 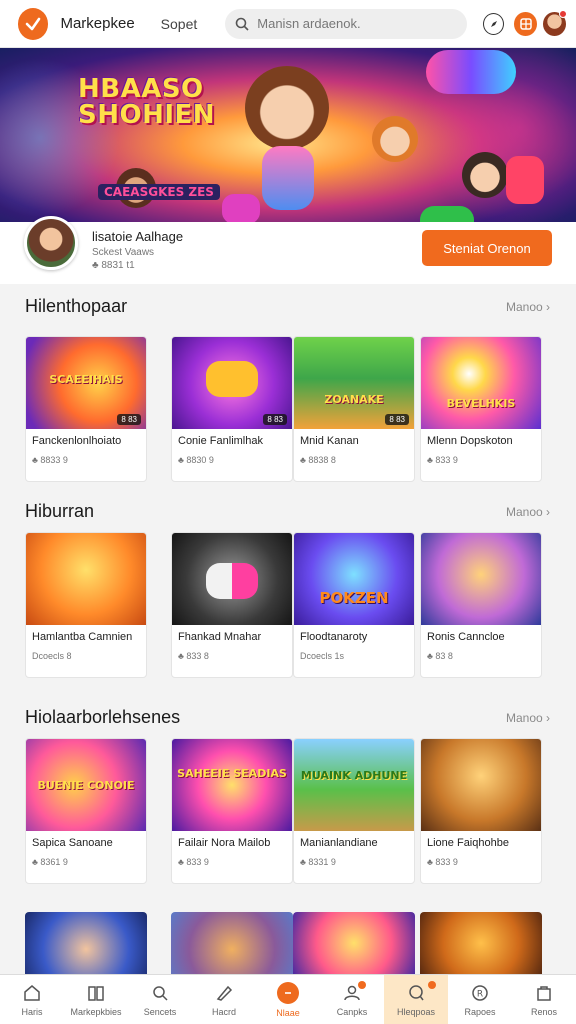 What do you see at coordinates (480, 994) in the screenshot?
I see `svg-text: R` at bounding box center [480, 994].